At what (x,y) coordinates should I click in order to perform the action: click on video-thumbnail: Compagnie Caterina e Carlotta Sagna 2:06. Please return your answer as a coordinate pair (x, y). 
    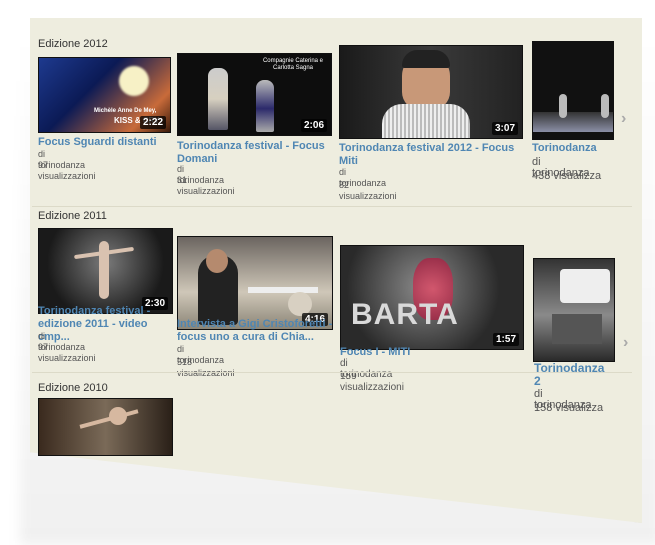
    Looking at the image, I should click on (254, 94).